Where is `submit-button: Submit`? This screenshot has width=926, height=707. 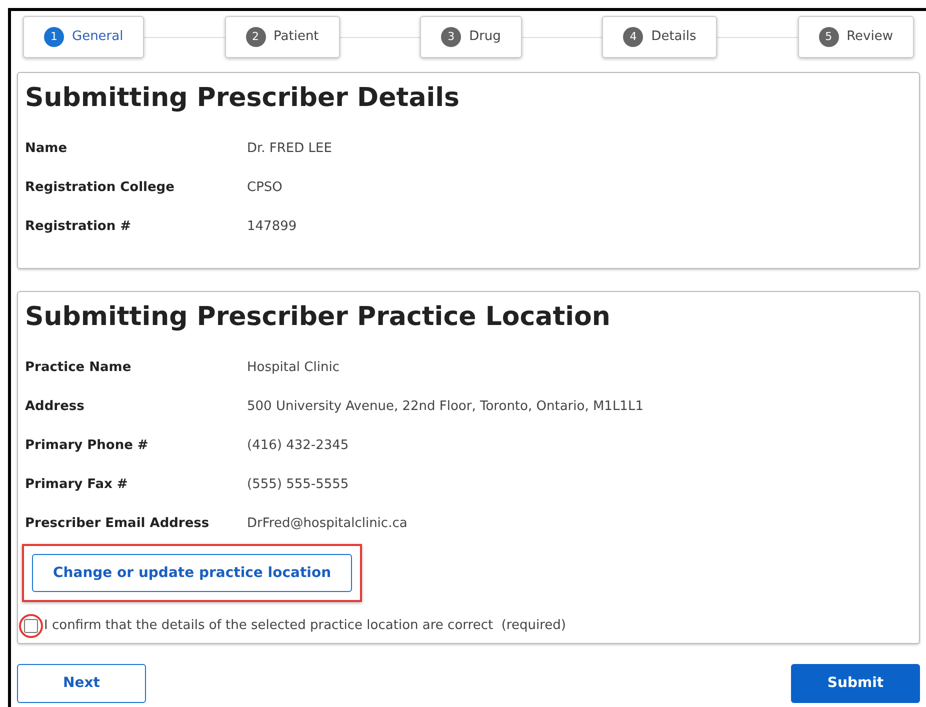
submit-button: Submit is located at coordinates (855, 683).